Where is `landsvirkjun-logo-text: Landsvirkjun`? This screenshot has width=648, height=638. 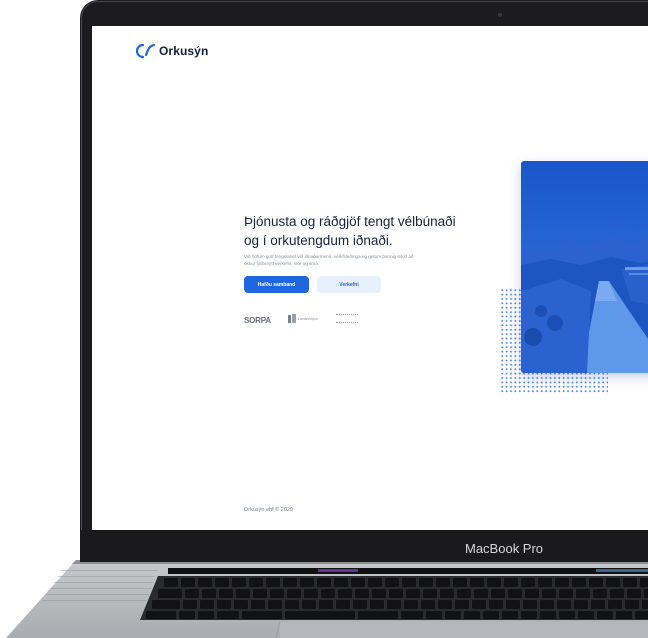 landsvirkjun-logo-text: Landsvirkjun is located at coordinates (308, 318).